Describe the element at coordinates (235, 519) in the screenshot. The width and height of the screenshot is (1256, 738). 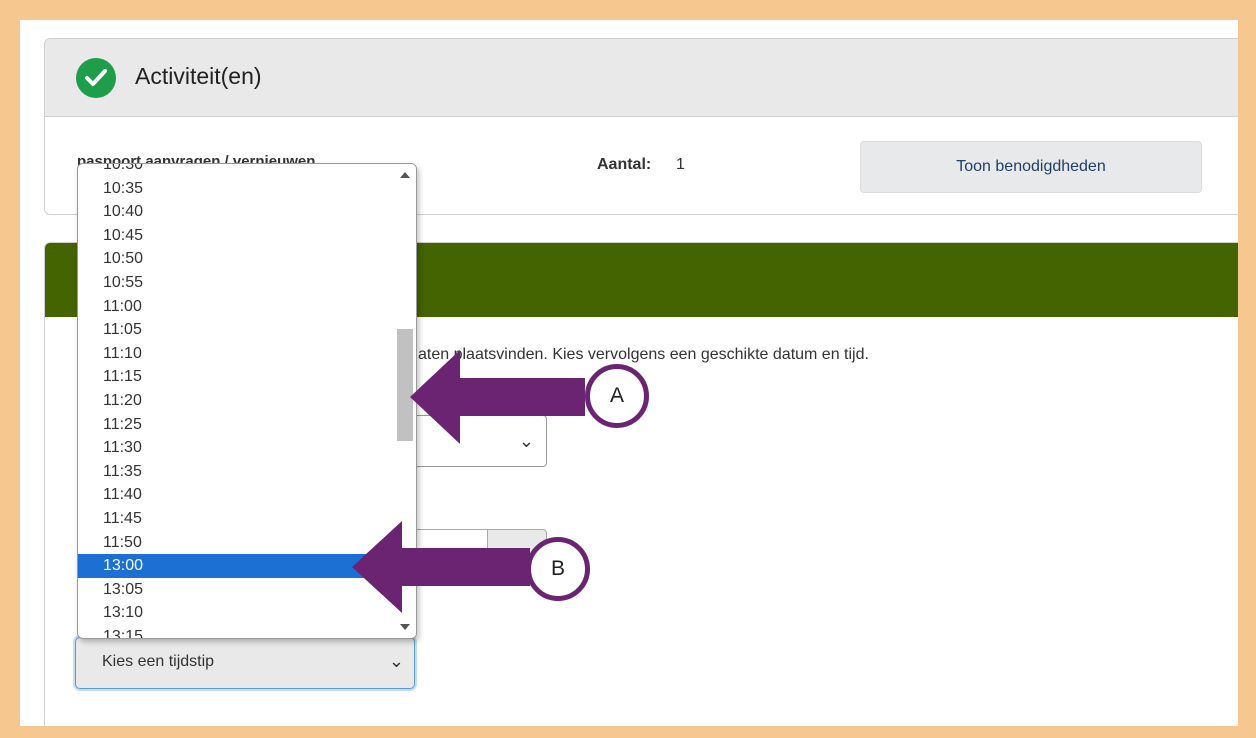
I see `time-option: 11:45` at that location.